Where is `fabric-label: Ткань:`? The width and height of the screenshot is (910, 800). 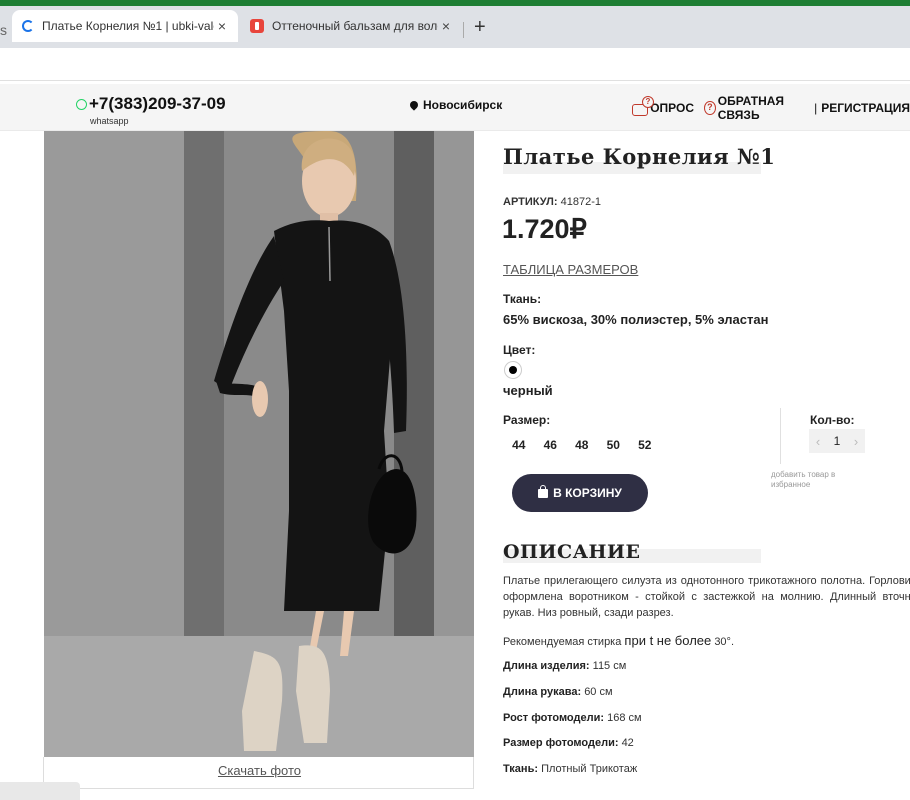
fabric-label: Ткань: is located at coordinates (522, 299).